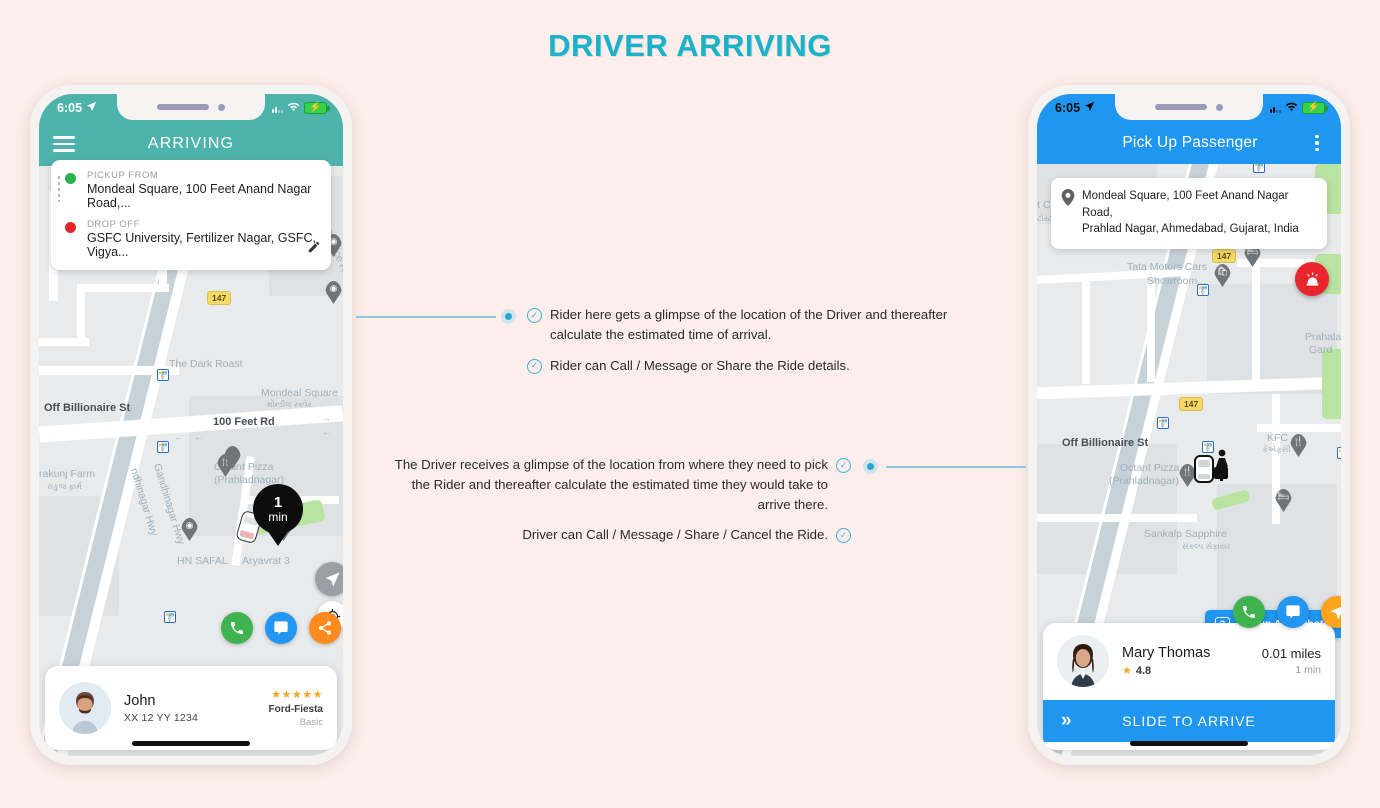 This screenshot has height=808, width=1380. Describe the element at coordinates (1192, 671) in the screenshot. I see `passenger-rating: ★ 4.8` at that location.